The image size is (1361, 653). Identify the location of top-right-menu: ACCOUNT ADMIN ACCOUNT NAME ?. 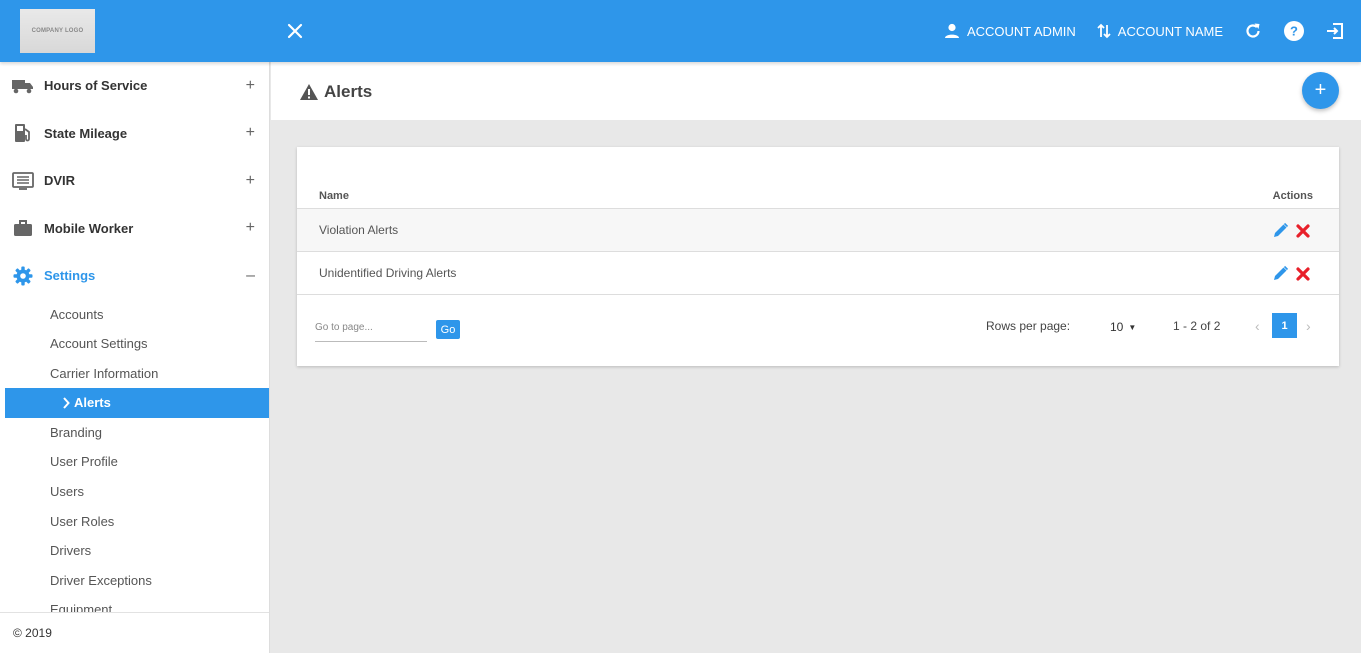
(1134, 31).